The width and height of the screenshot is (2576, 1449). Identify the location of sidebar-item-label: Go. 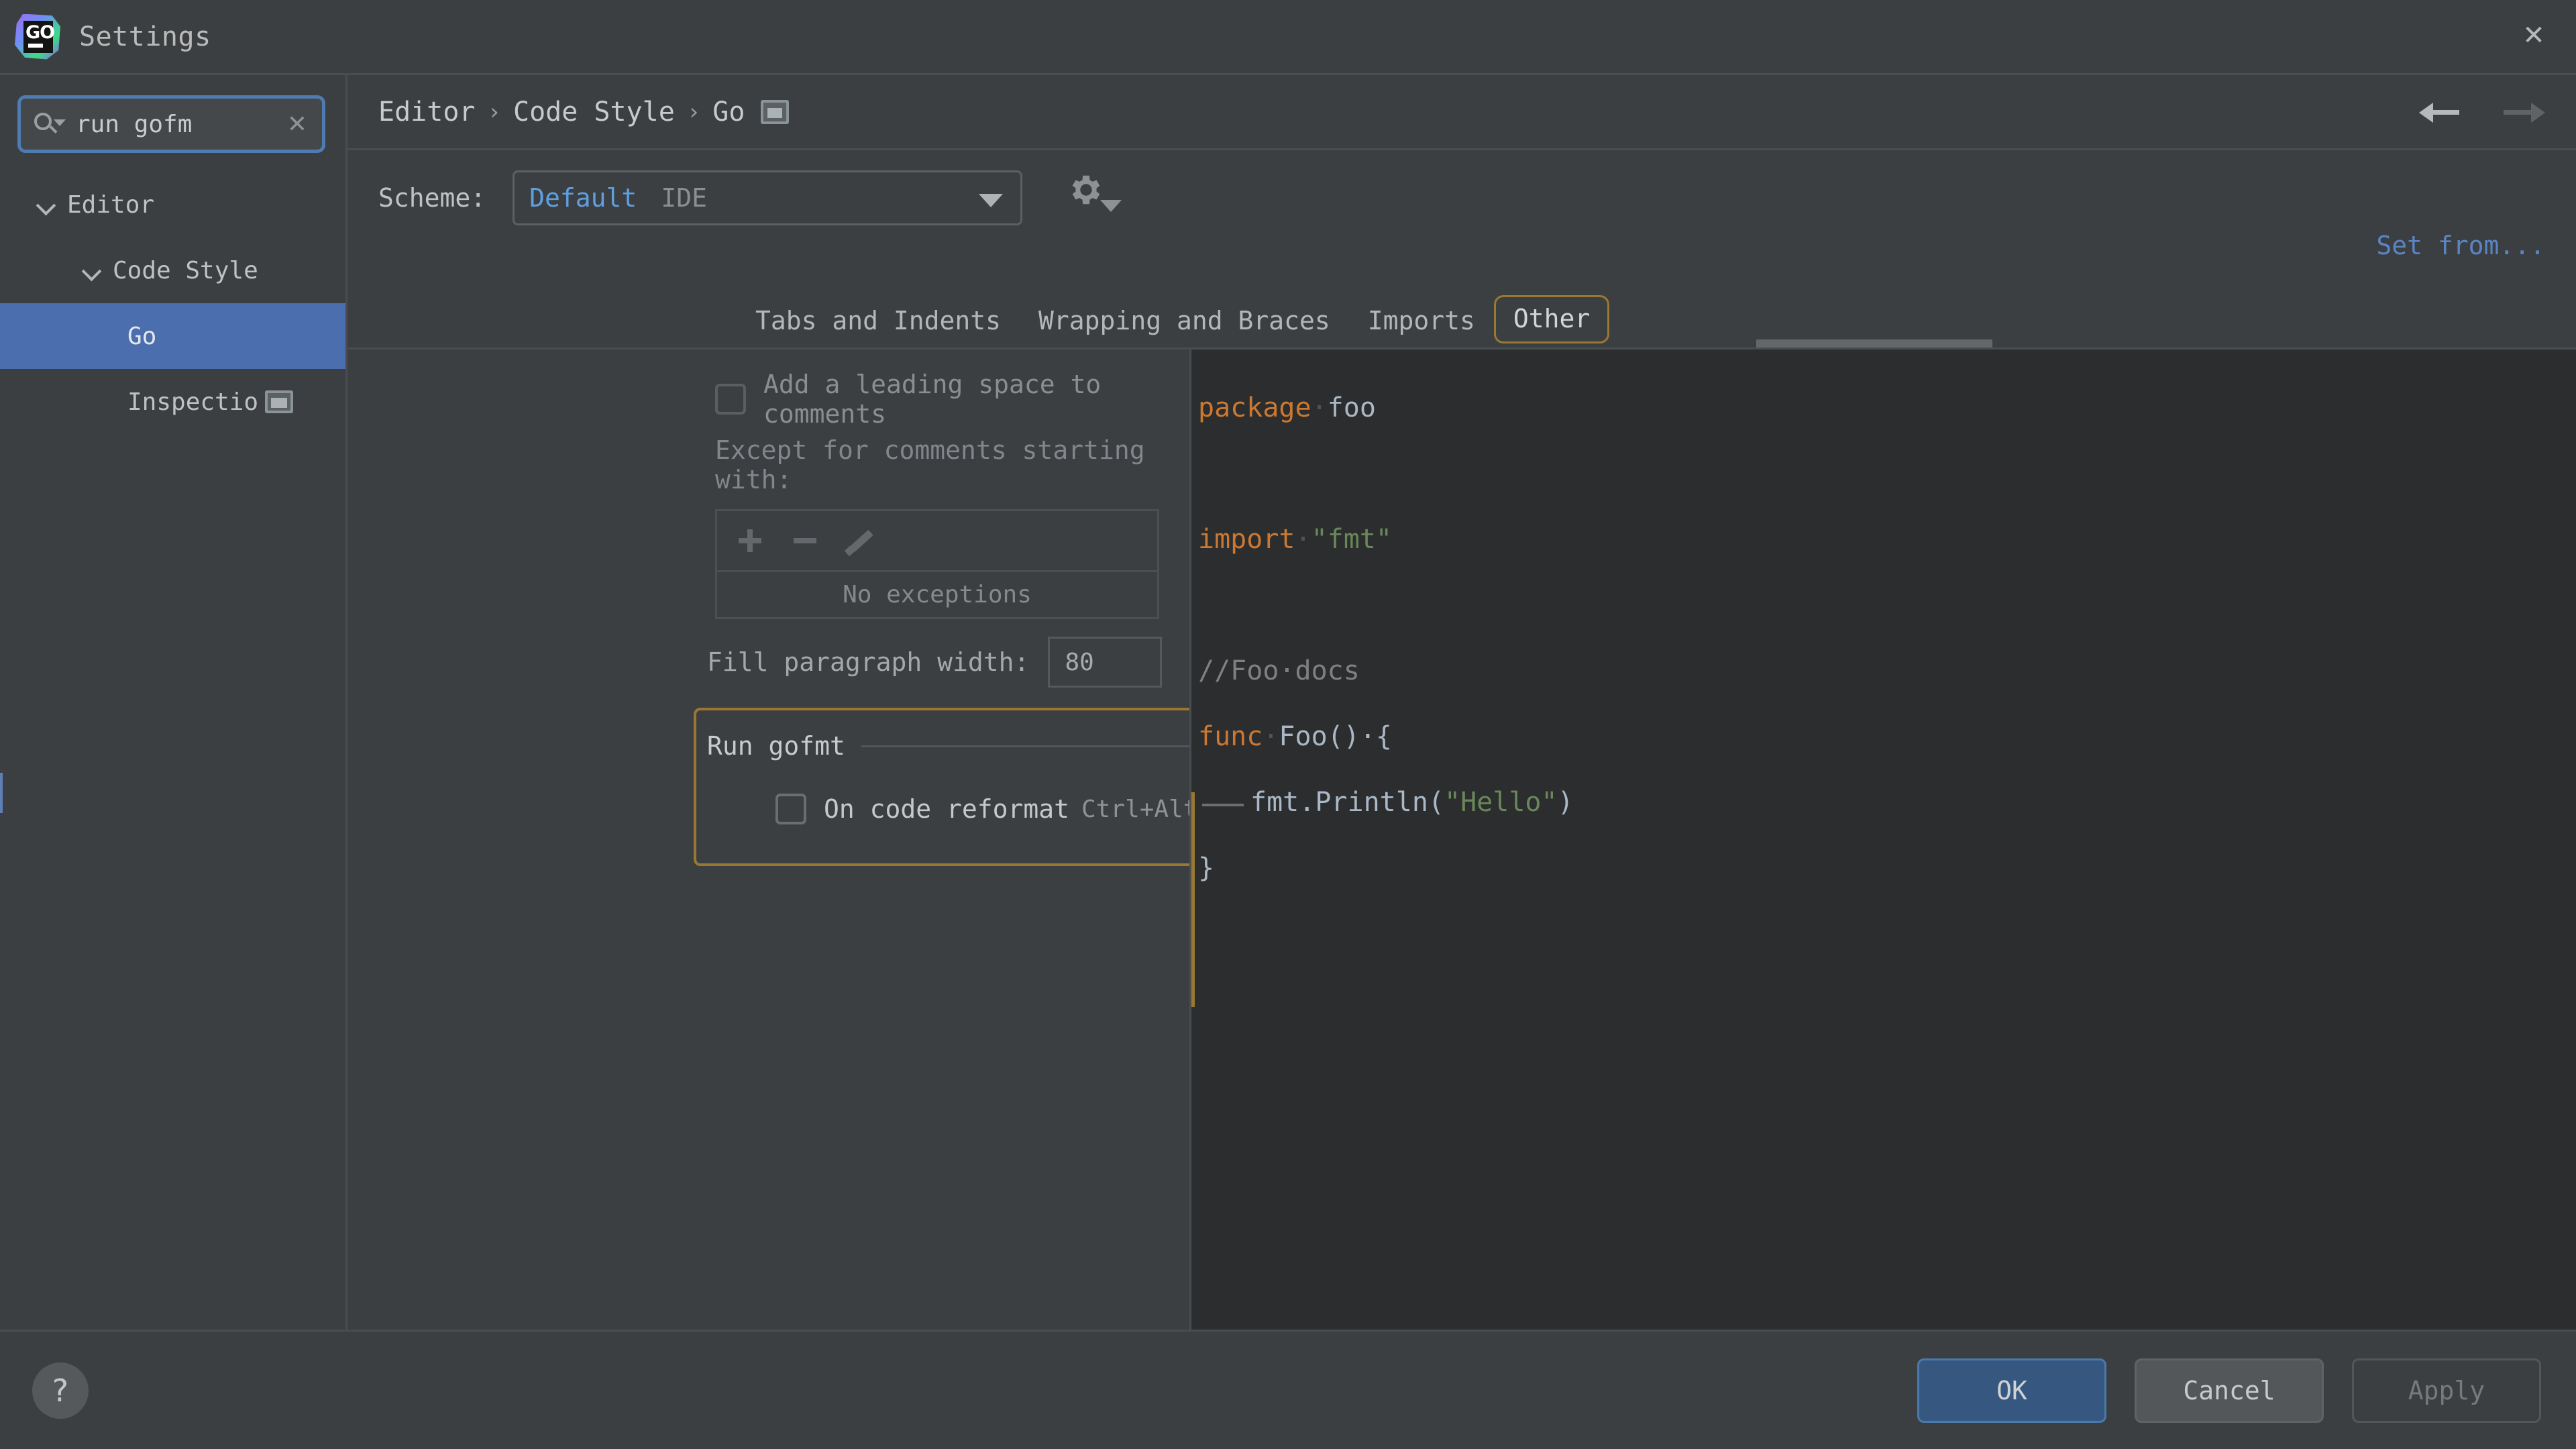
(142, 336).